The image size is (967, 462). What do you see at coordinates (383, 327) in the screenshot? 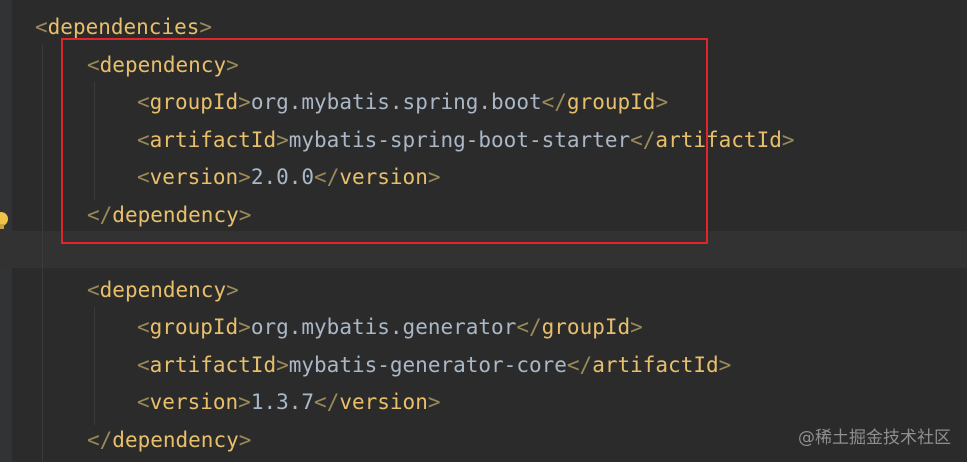
I see `xml-value: org.mybatis.generator` at bounding box center [383, 327].